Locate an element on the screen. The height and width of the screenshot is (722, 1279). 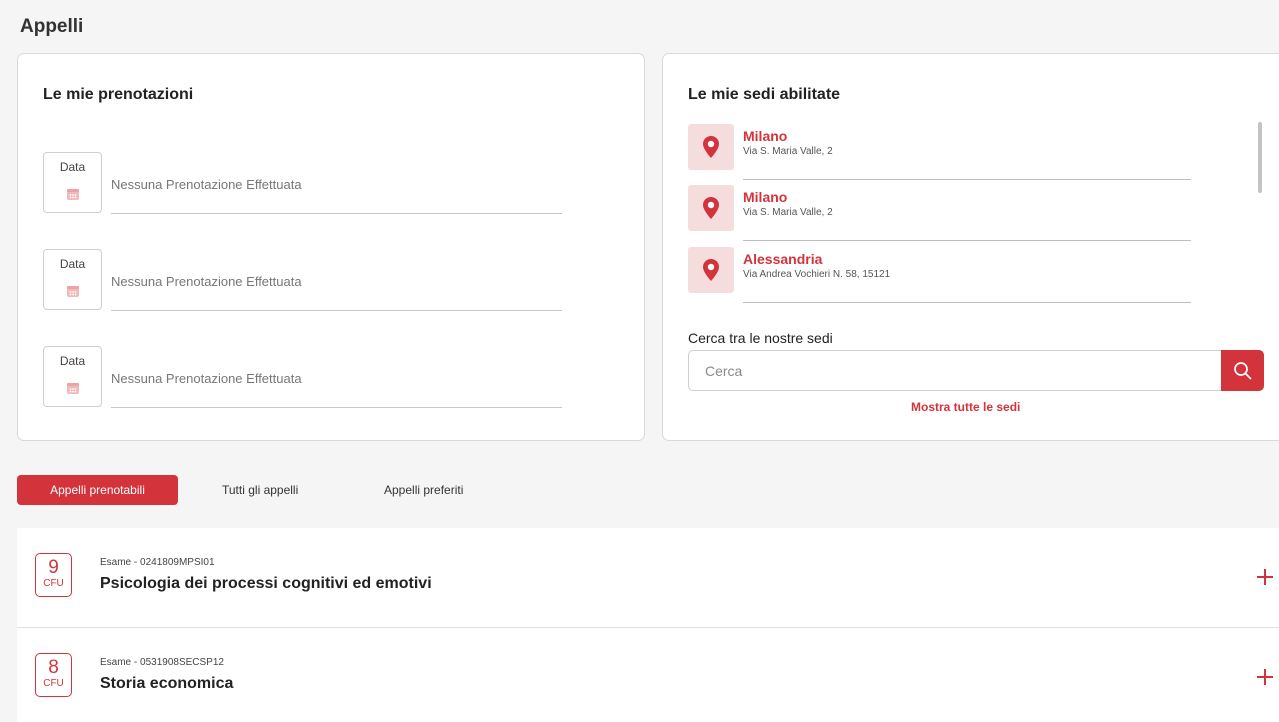
location-address: Via Andrea Vochieri N. 58, 15121 is located at coordinates (817, 274).